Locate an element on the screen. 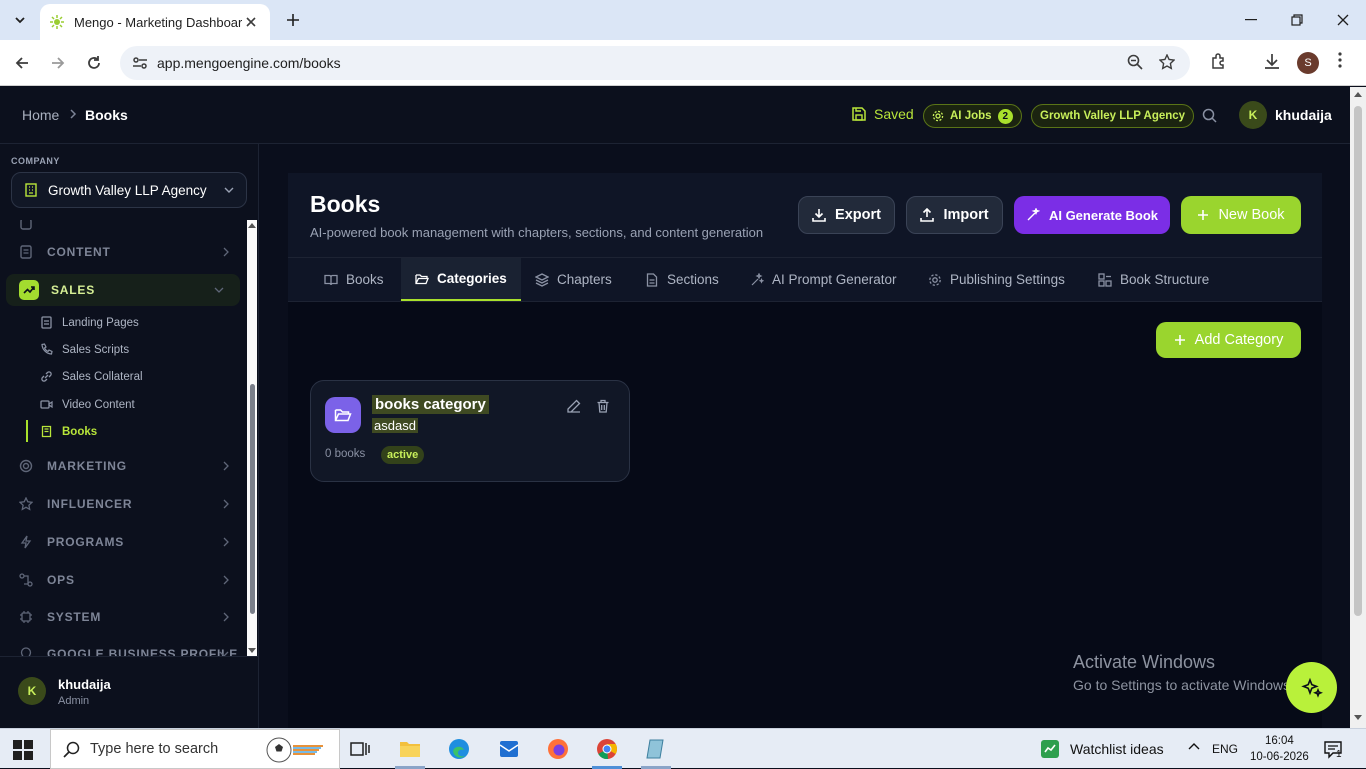  sidebar-item-sales-collateral: Sales Collateral is located at coordinates (91, 376).